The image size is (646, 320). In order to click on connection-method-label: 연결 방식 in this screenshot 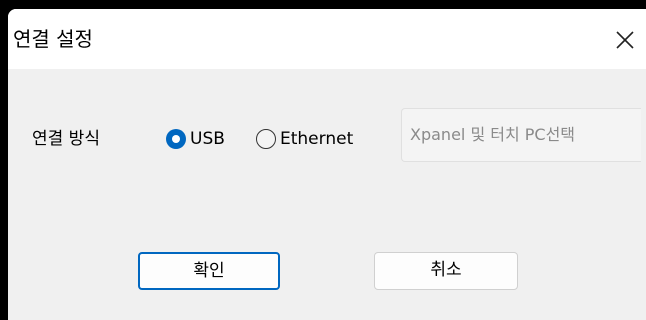, I will do `click(66, 139)`.